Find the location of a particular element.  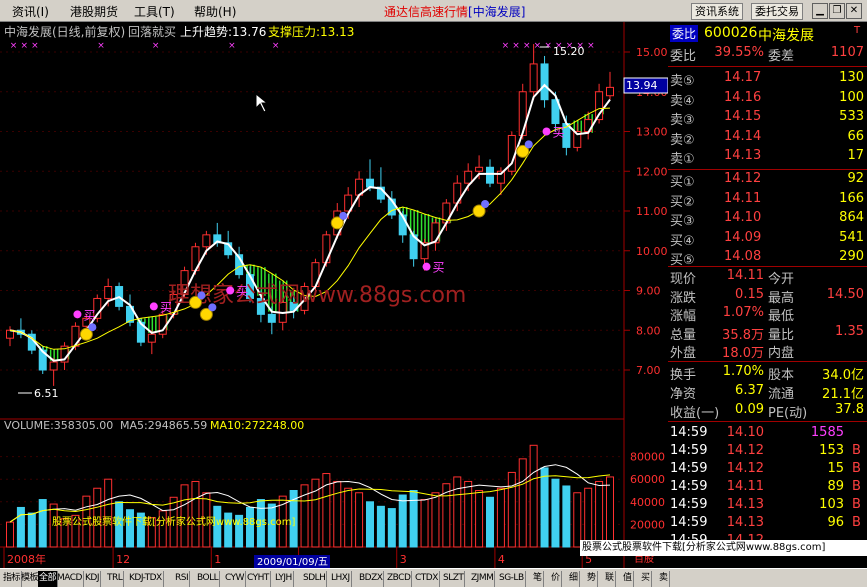

tick-row: 14:59 14.12 15 B is located at coordinates (767, 470).